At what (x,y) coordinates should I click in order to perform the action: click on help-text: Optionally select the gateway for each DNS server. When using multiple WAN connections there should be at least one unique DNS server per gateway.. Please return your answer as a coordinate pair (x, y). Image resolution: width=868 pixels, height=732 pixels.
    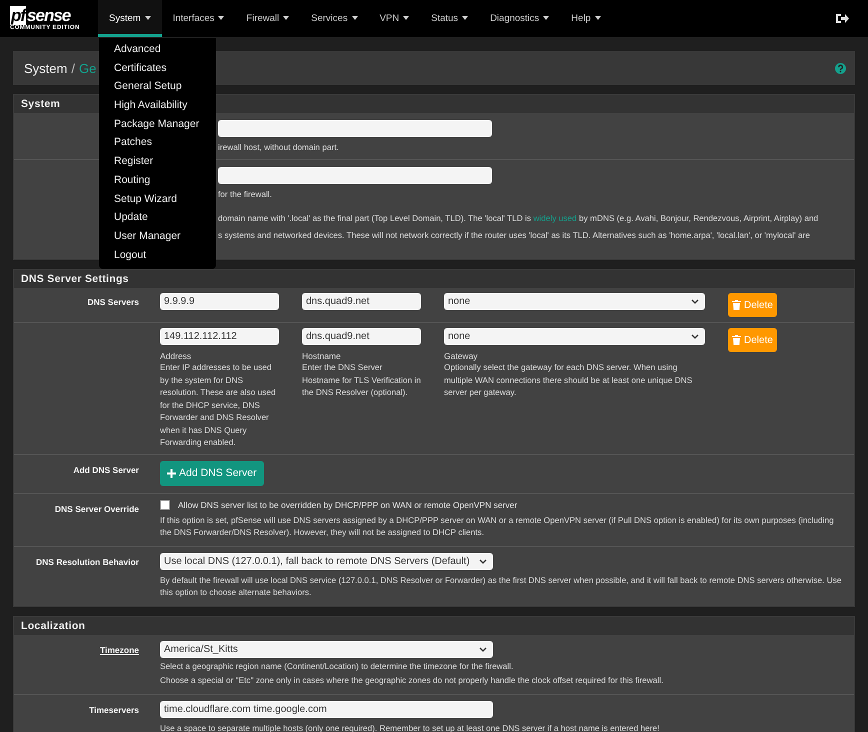
    Looking at the image, I should click on (569, 379).